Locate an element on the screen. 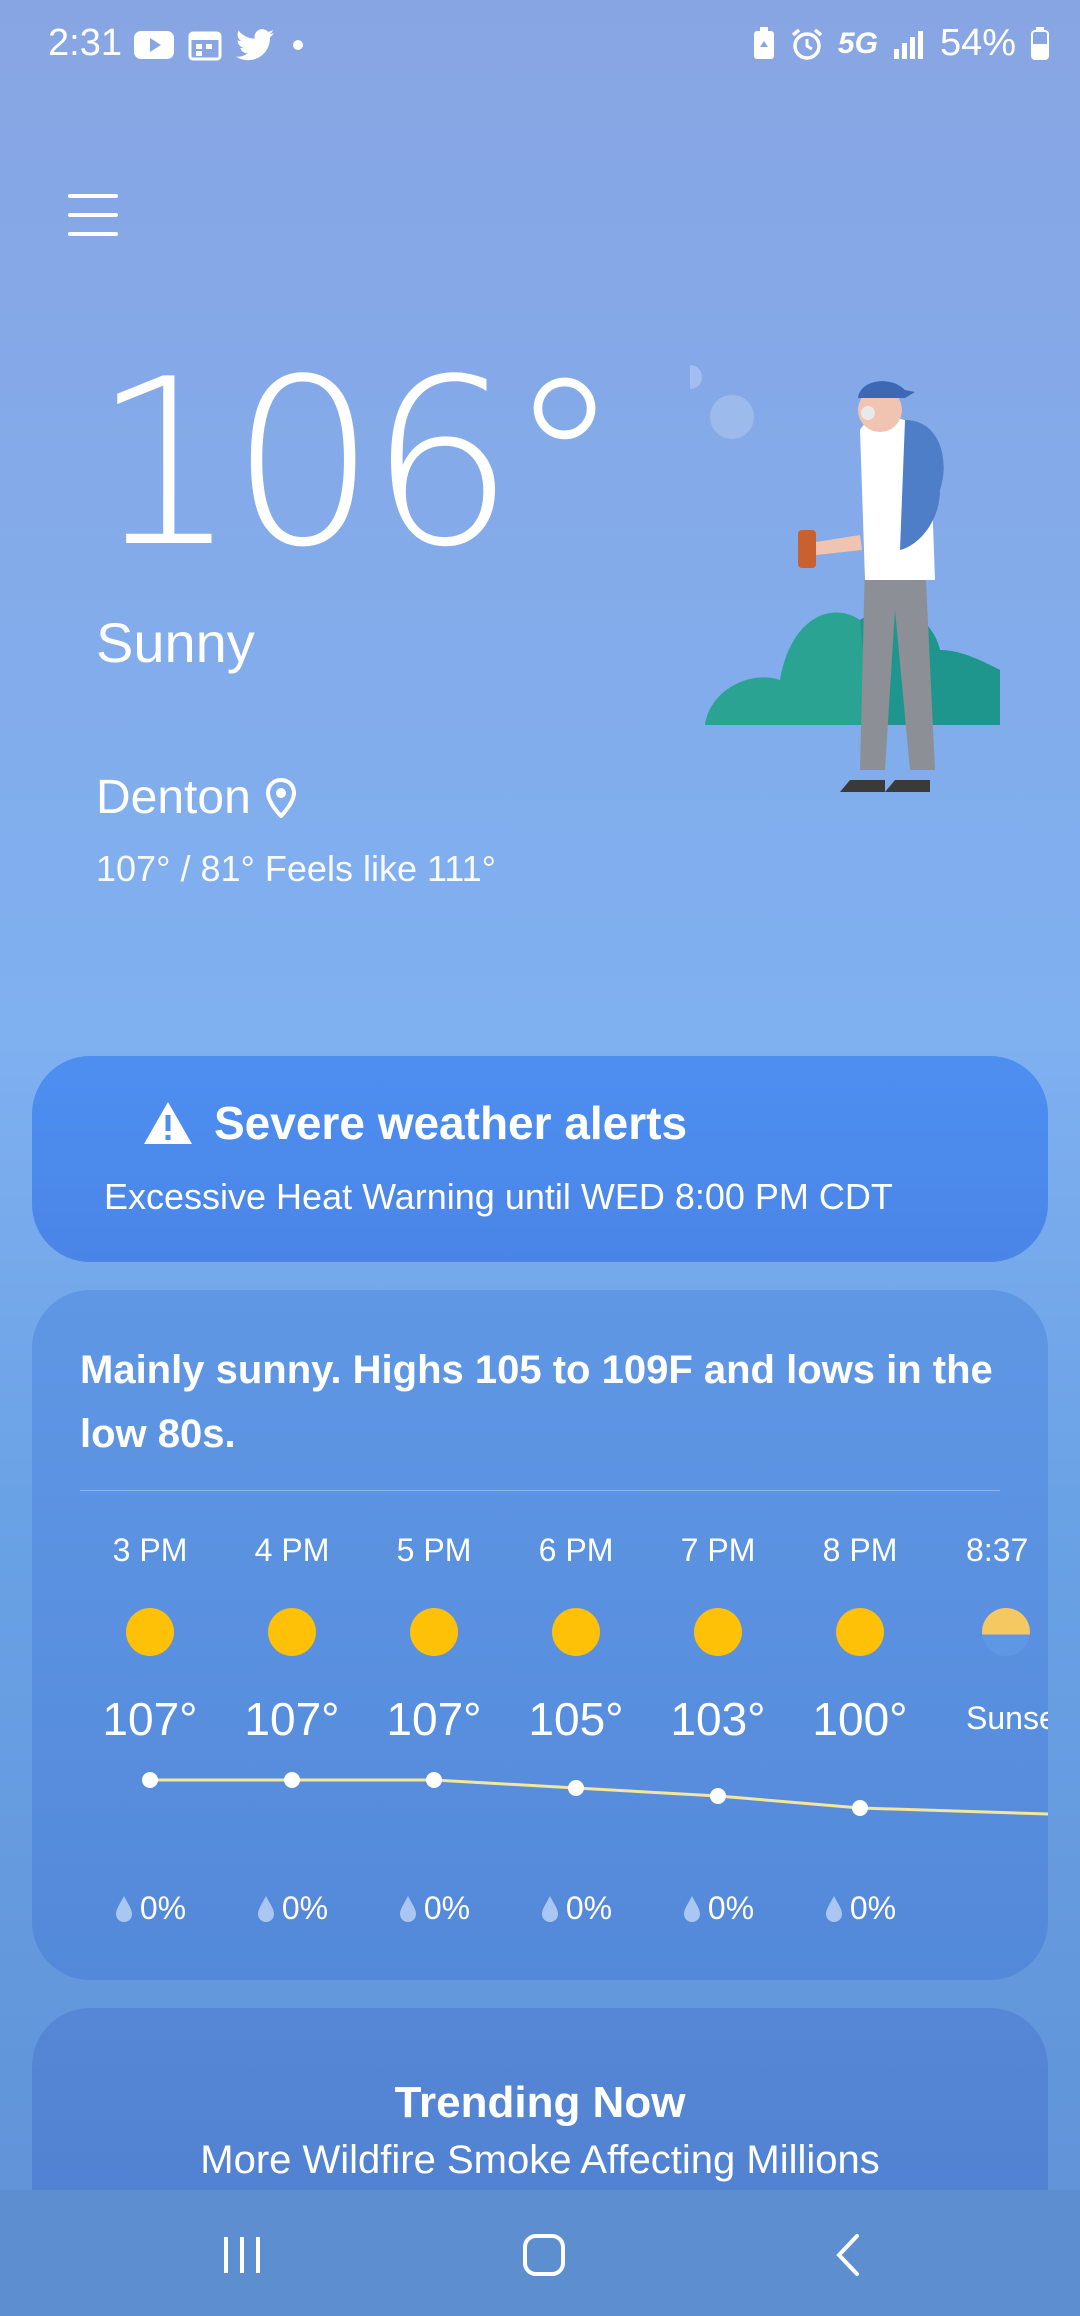  sunset-label: Sunset is located at coordinates (1007, 1718).